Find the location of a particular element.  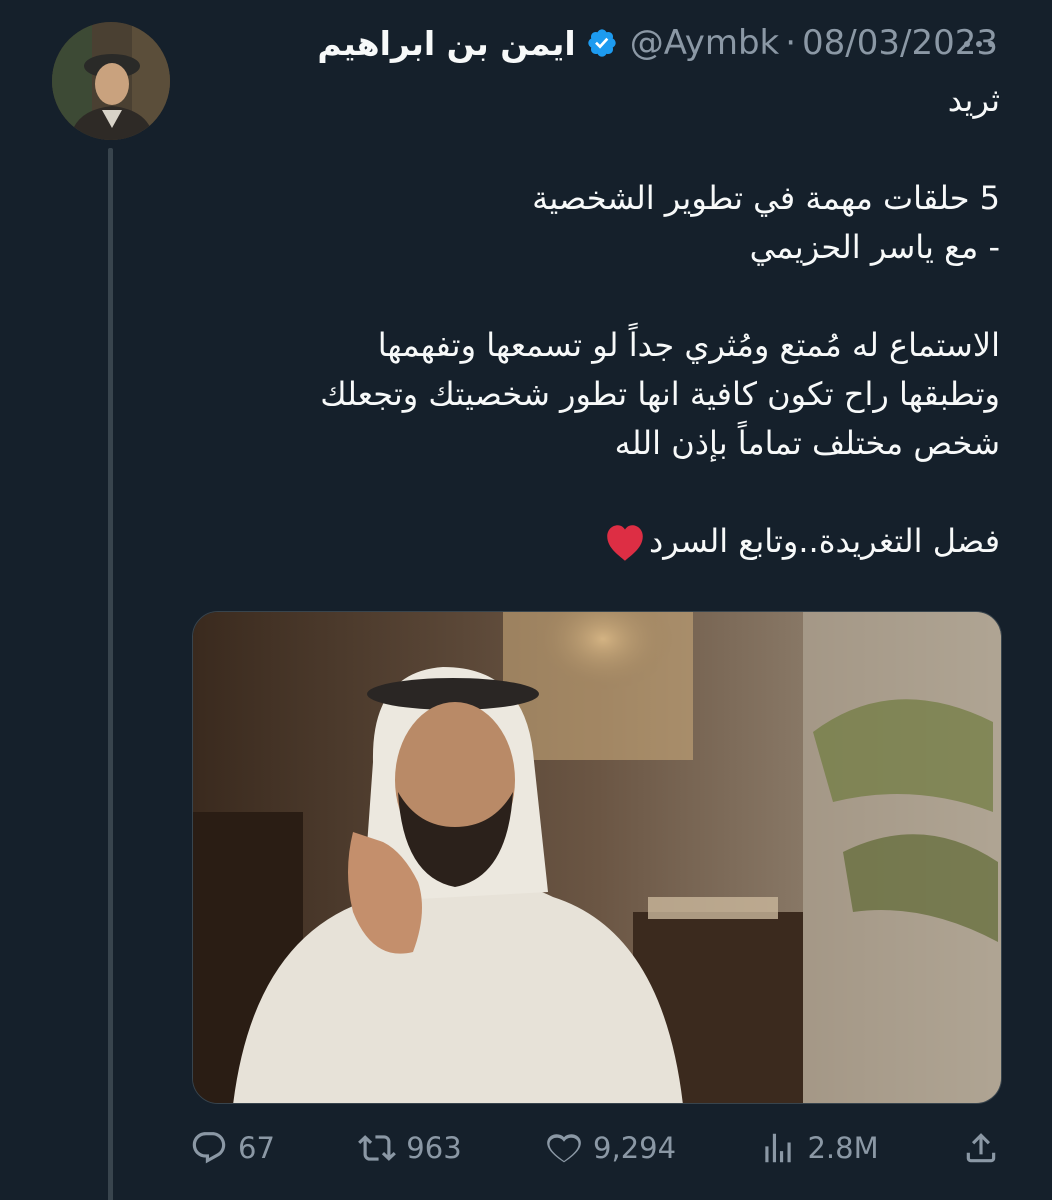

verified-badge-icon is located at coordinates (602, 43).